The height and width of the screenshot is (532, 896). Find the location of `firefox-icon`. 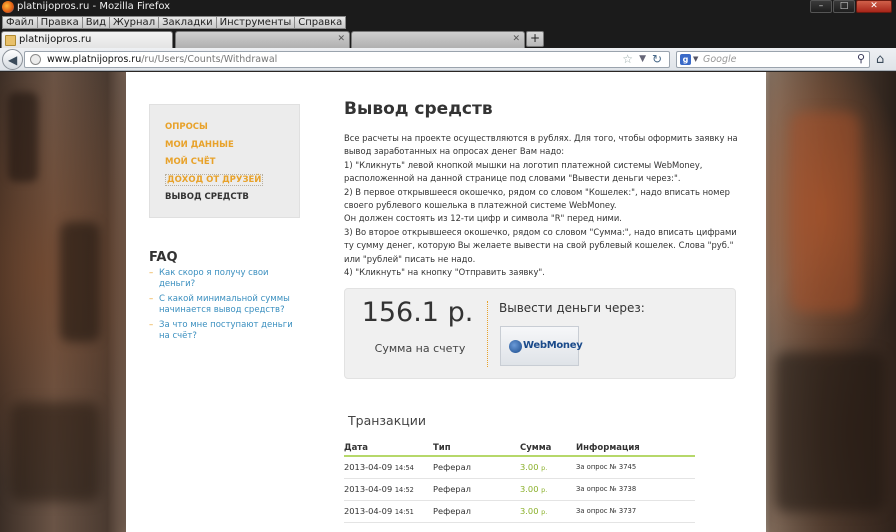

firefox-icon is located at coordinates (8, 7).